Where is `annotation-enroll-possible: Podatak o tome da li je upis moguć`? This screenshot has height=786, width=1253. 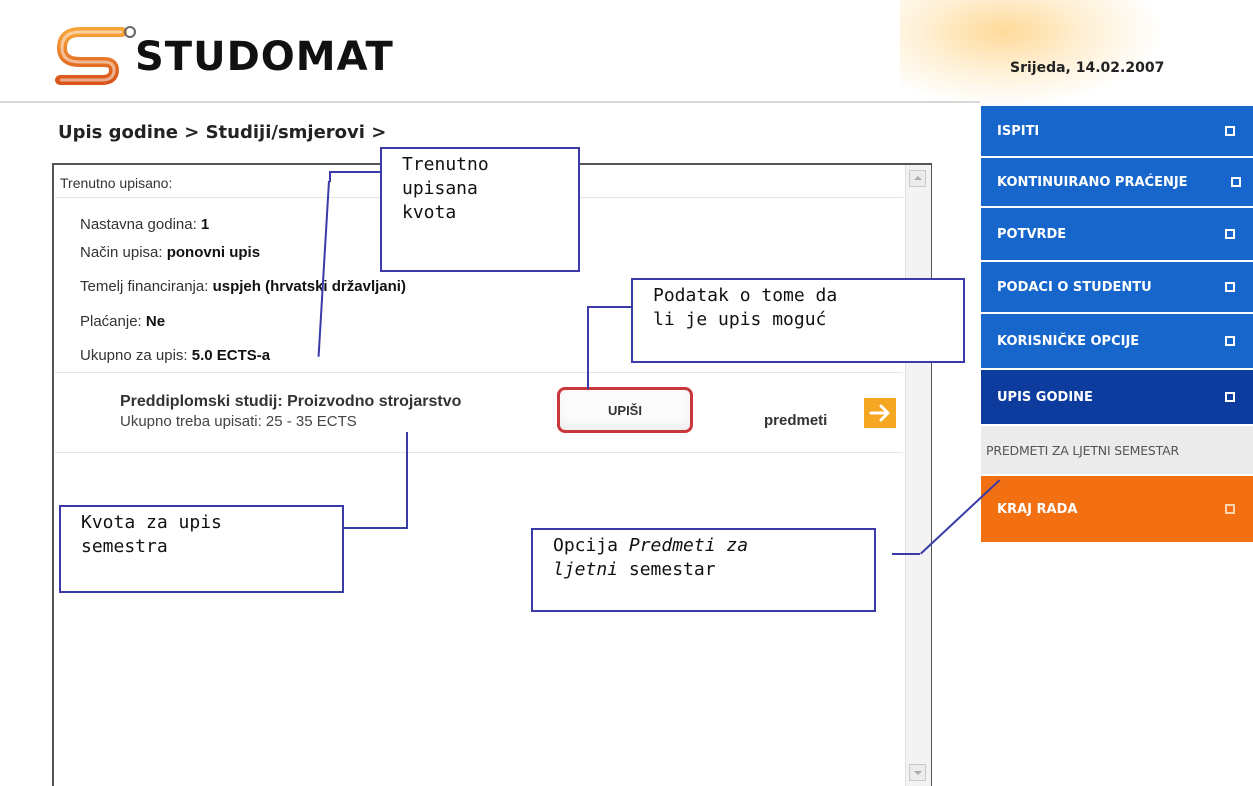 annotation-enroll-possible: Podatak o tome da li je upis moguć is located at coordinates (798, 320).